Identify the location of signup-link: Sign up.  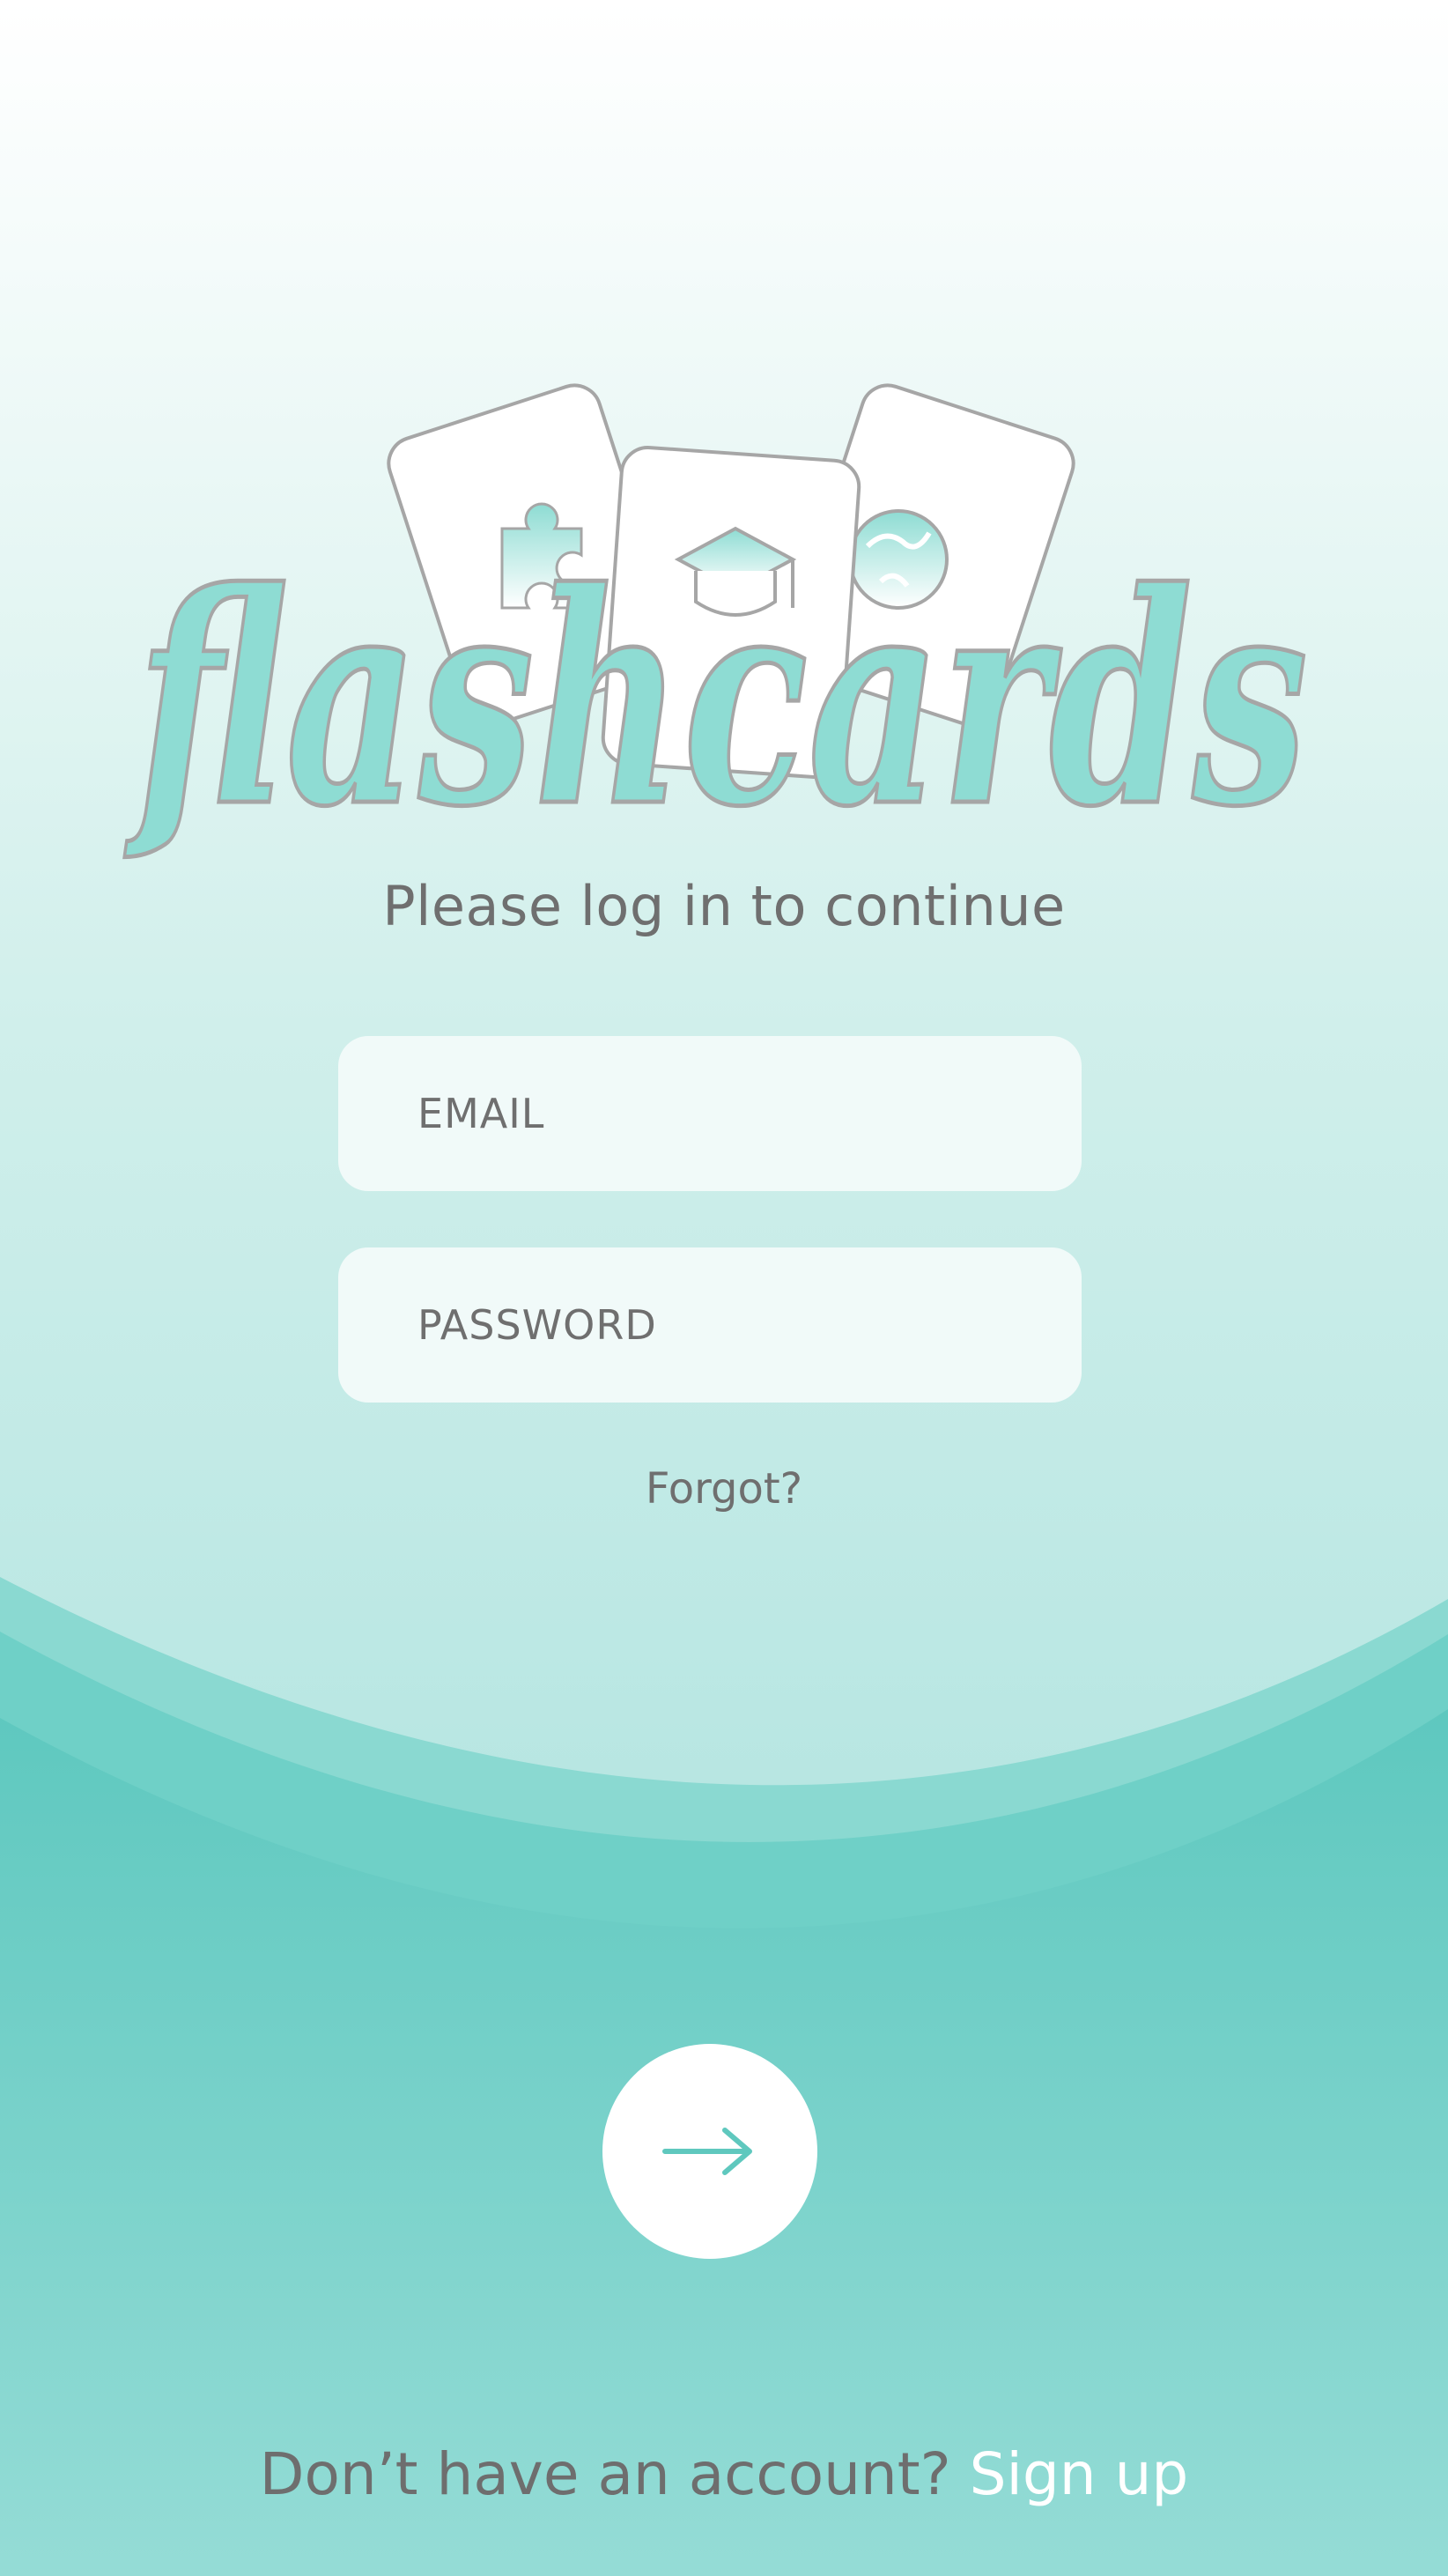
(1079, 2474).